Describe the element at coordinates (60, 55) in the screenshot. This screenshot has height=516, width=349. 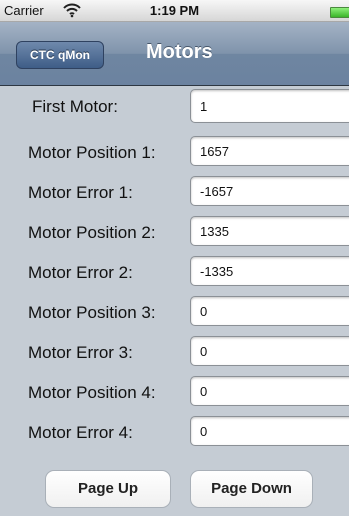
I see `back-button: CTC qMon` at that location.